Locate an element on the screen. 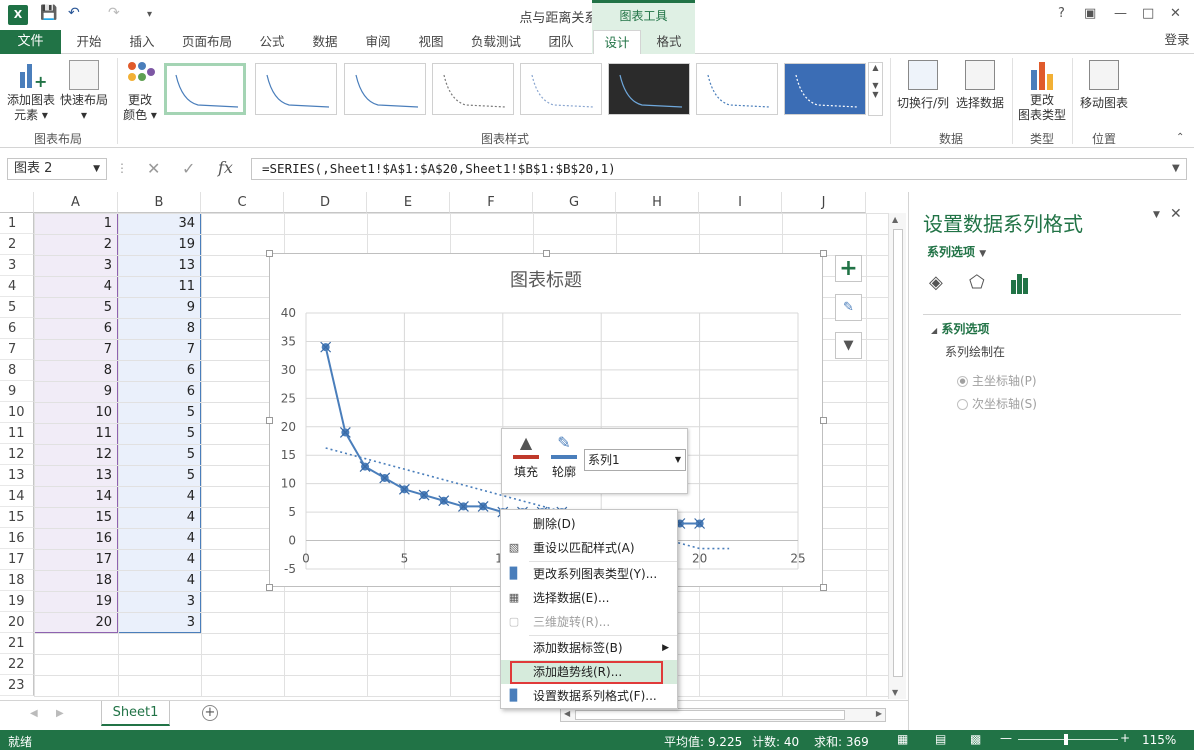 This screenshot has height=750, width=1194. close-icon: ✕ is located at coordinates (1175, 13).